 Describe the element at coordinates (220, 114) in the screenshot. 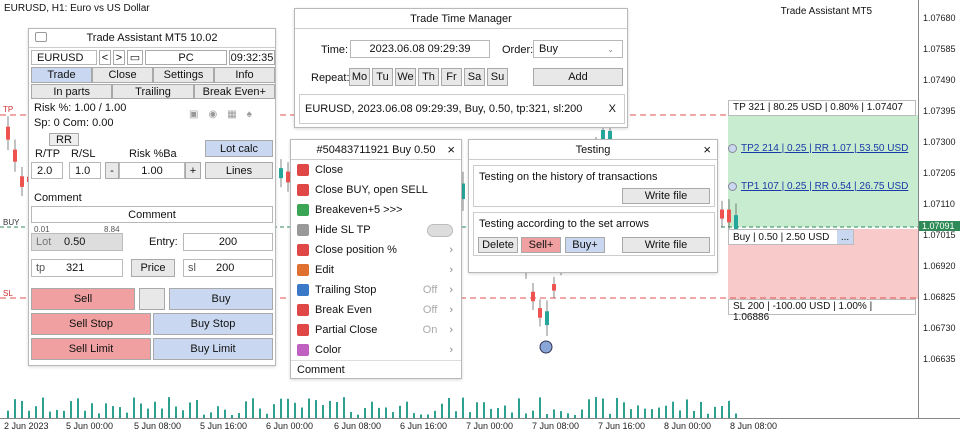

I see `ta-icon-row: ▣ ◉ ▦ ♠` at that location.